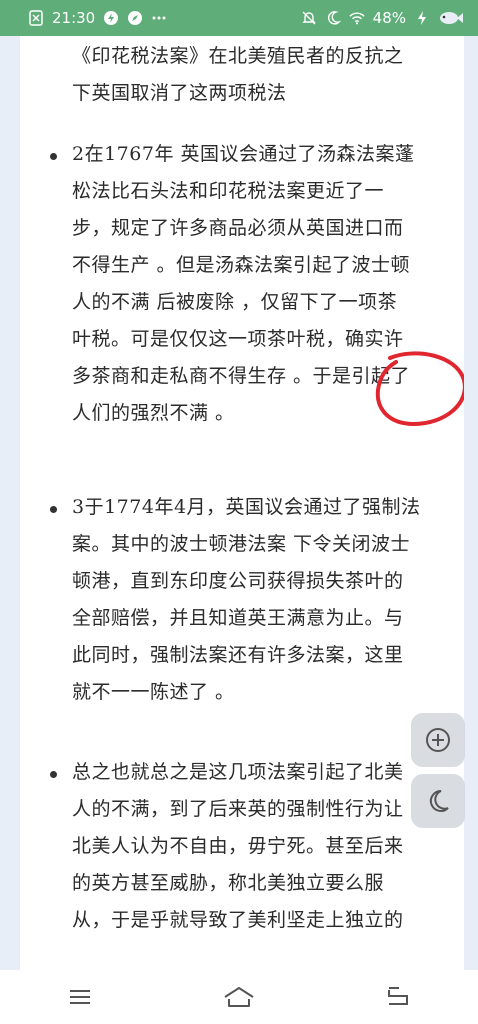 The height and width of the screenshot is (1024, 478). I want to click on plus-circle-icon, so click(438, 740).